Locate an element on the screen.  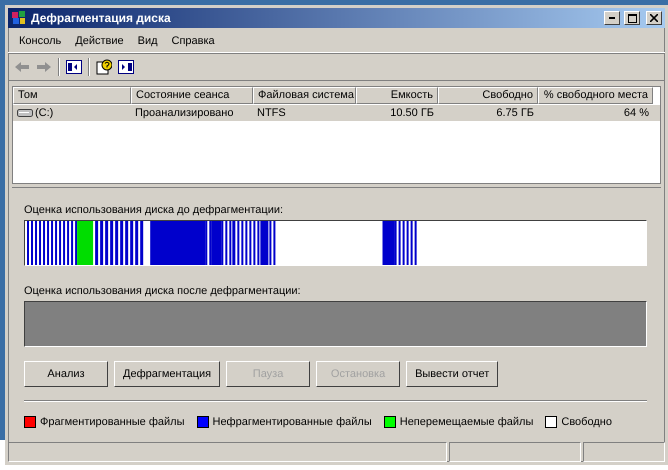
table-cell-text: Проанализировано is located at coordinates (184, 113).